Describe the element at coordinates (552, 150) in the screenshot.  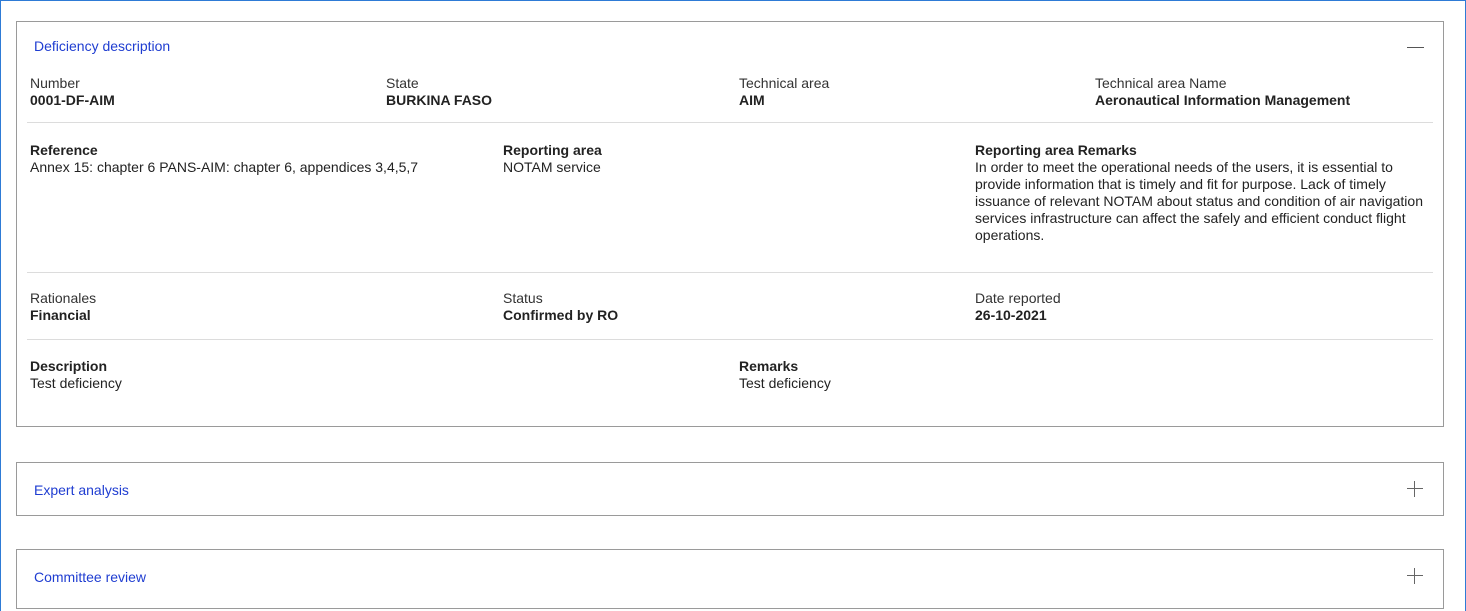
I see `field-label: Reporting area` at that location.